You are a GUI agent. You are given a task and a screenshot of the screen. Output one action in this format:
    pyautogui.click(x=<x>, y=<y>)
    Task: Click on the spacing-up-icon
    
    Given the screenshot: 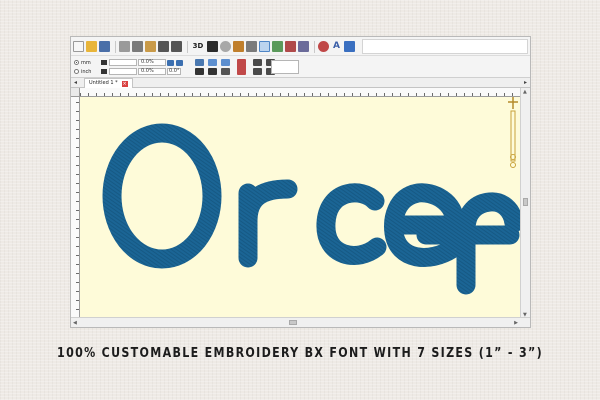 What is the action you would take?
    pyautogui.click(x=257, y=62)
    